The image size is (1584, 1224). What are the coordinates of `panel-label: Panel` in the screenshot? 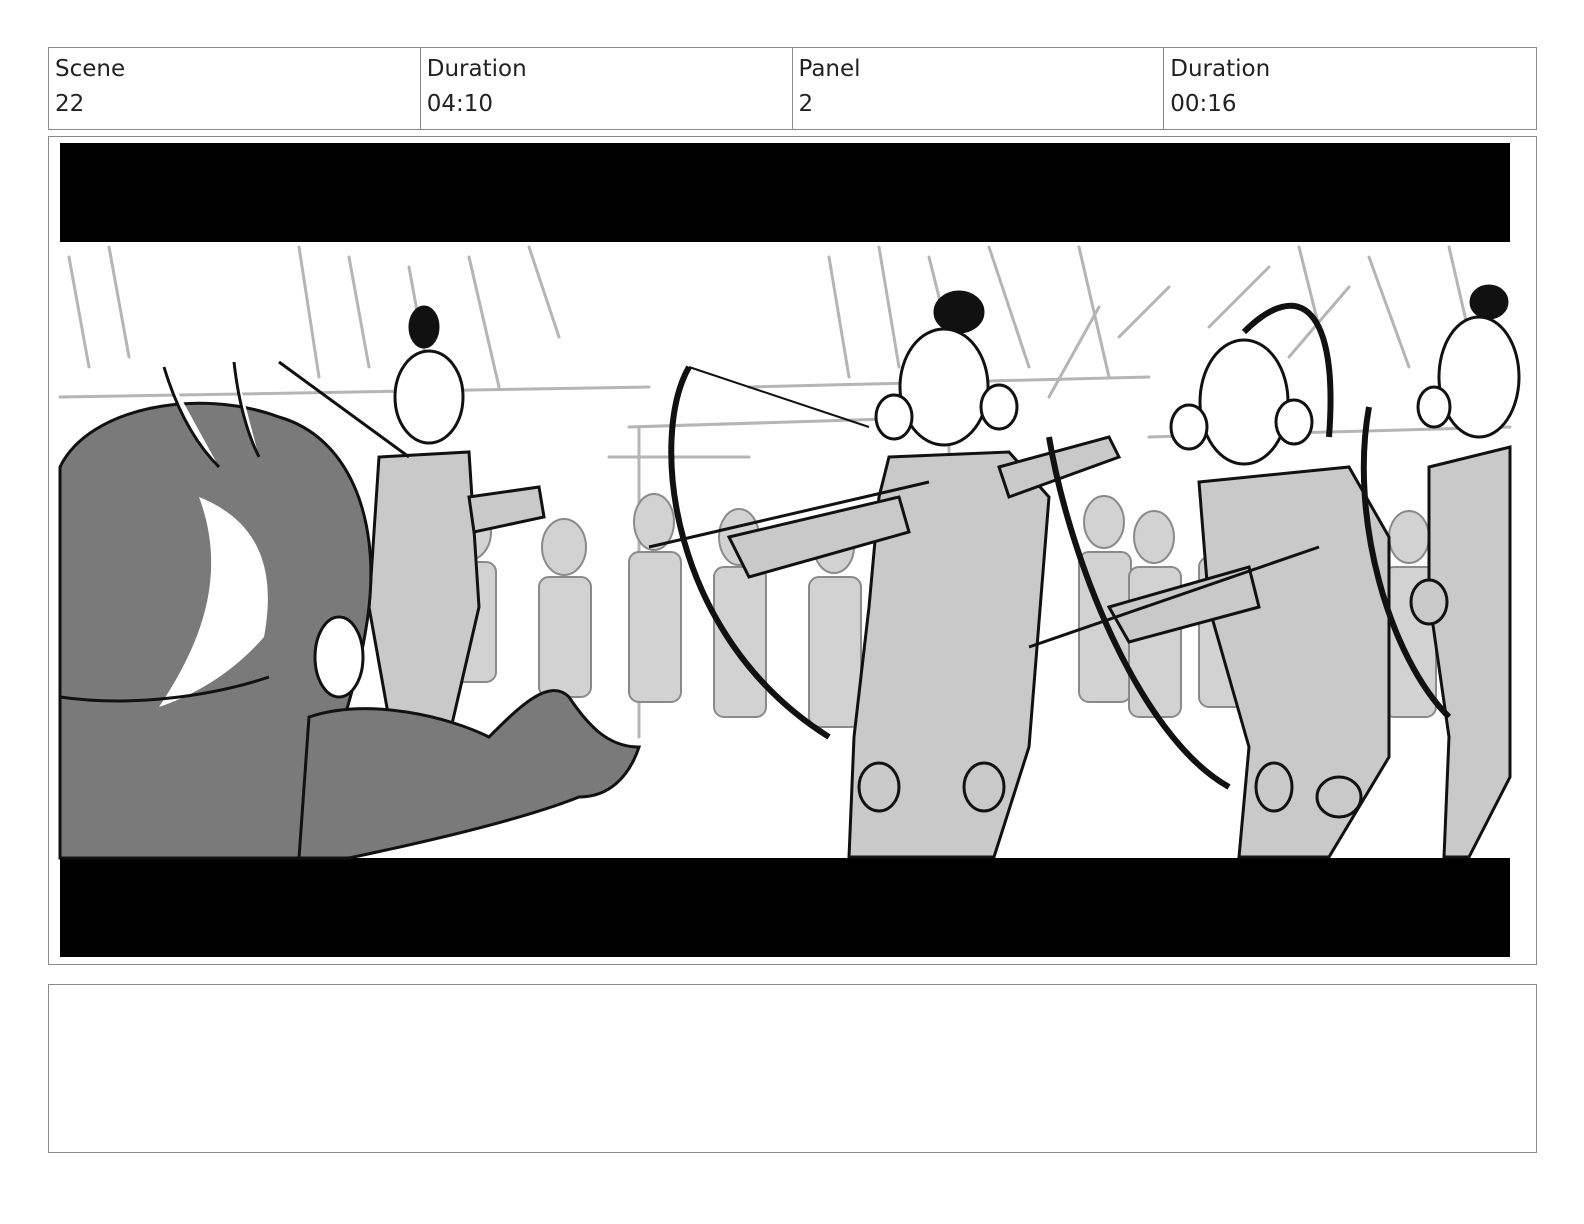 It's located at (829, 69).